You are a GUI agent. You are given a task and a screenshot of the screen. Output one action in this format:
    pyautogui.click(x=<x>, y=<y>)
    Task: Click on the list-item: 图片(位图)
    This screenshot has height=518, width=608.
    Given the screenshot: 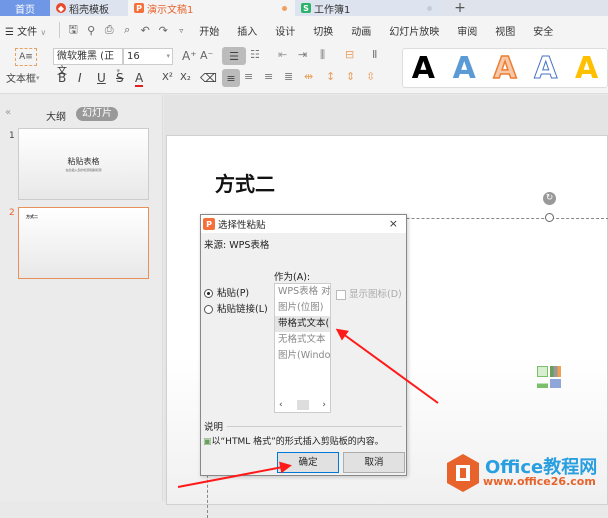 What is the action you would take?
    pyautogui.click(x=302, y=308)
    